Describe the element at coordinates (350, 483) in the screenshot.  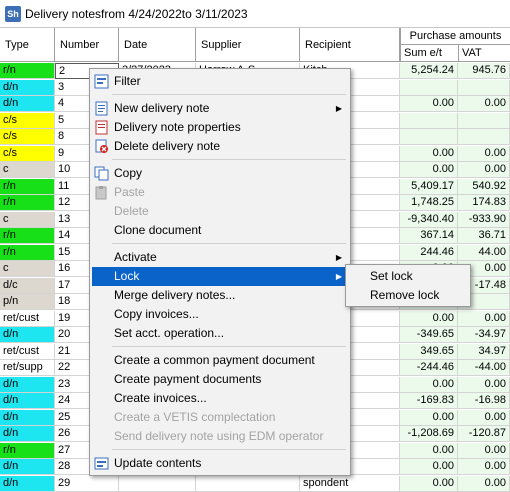
I see `cell-recipient: spondent` at that location.